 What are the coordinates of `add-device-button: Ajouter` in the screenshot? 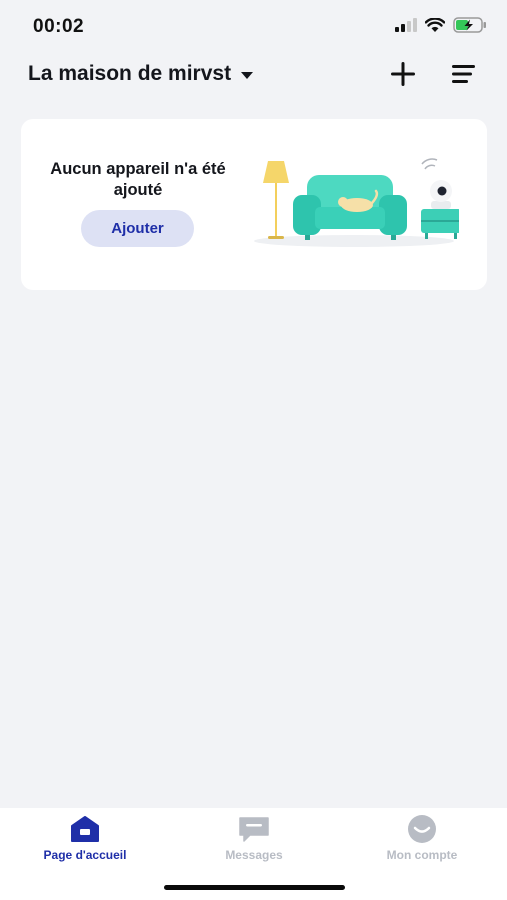 It's located at (137, 228).